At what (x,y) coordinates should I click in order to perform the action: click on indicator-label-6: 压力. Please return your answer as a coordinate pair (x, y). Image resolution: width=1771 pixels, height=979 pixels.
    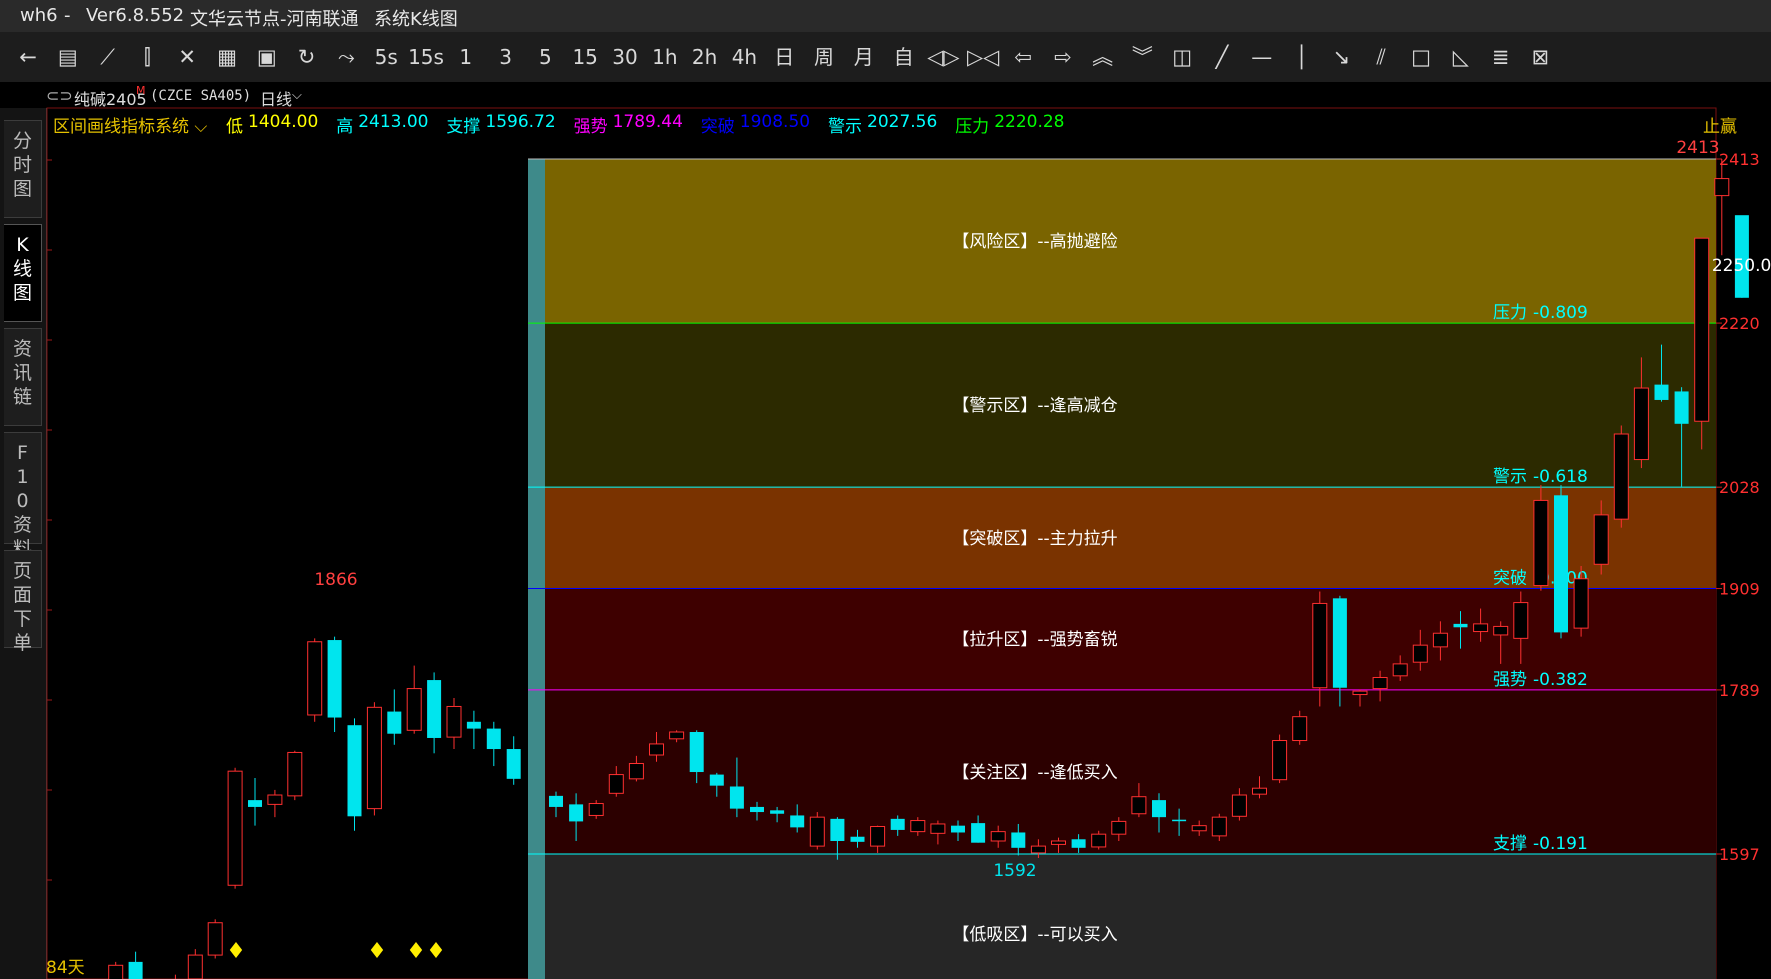
    Looking at the image, I should click on (972, 127).